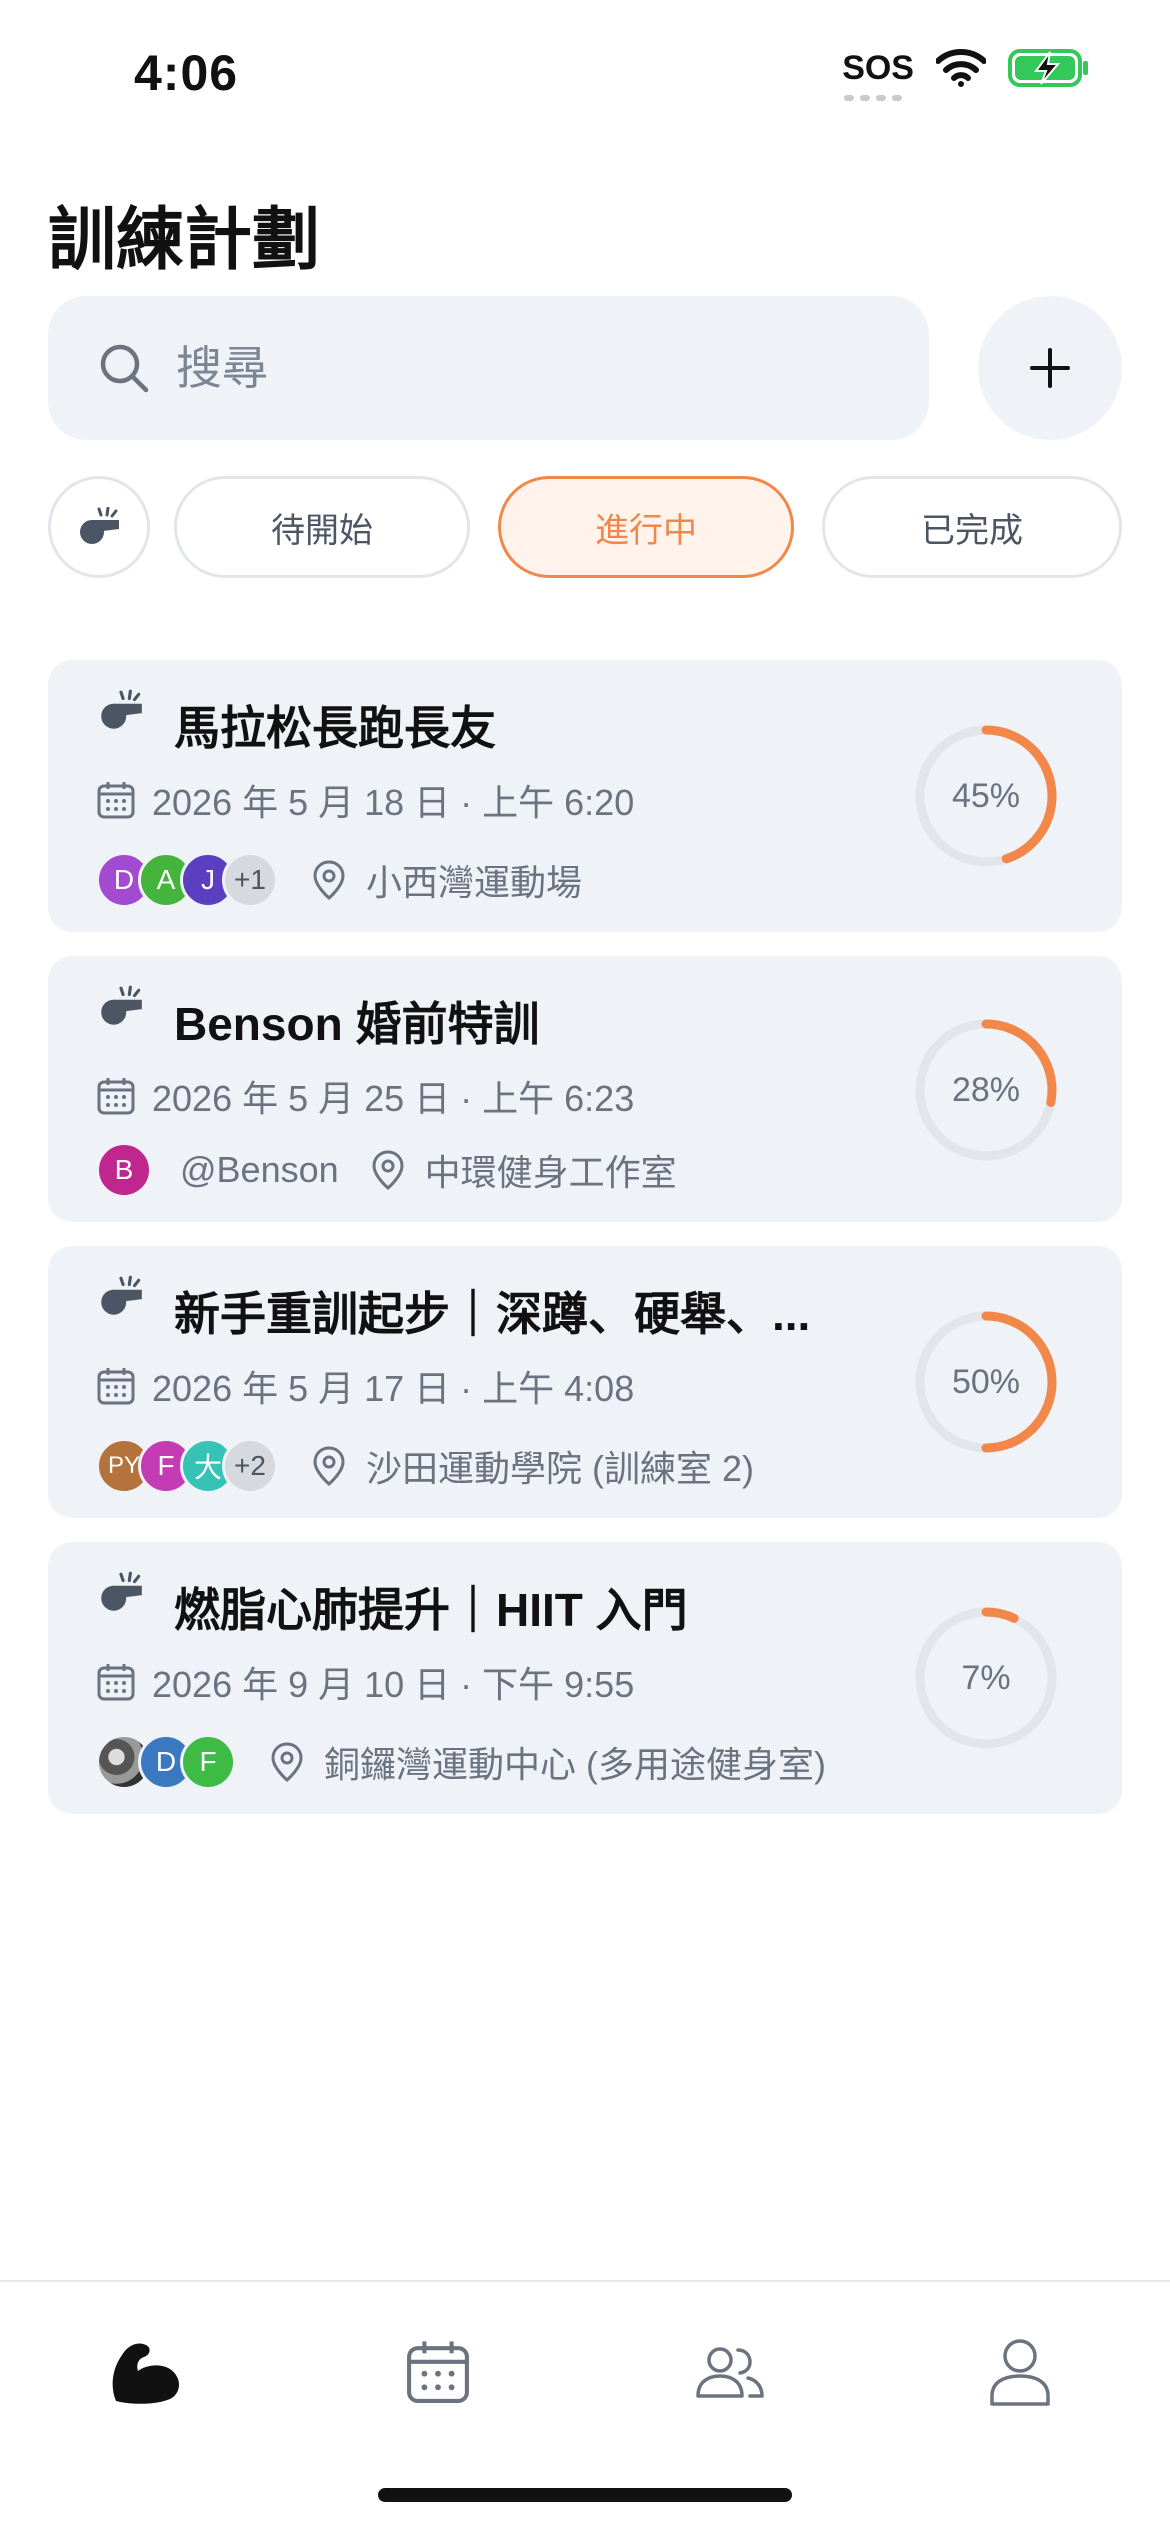  What do you see at coordinates (393, 802) in the screenshot?
I see `plan-date-text: 2026 年 5 月 18 日 · 上午 6:20` at bounding box center [393, 802].